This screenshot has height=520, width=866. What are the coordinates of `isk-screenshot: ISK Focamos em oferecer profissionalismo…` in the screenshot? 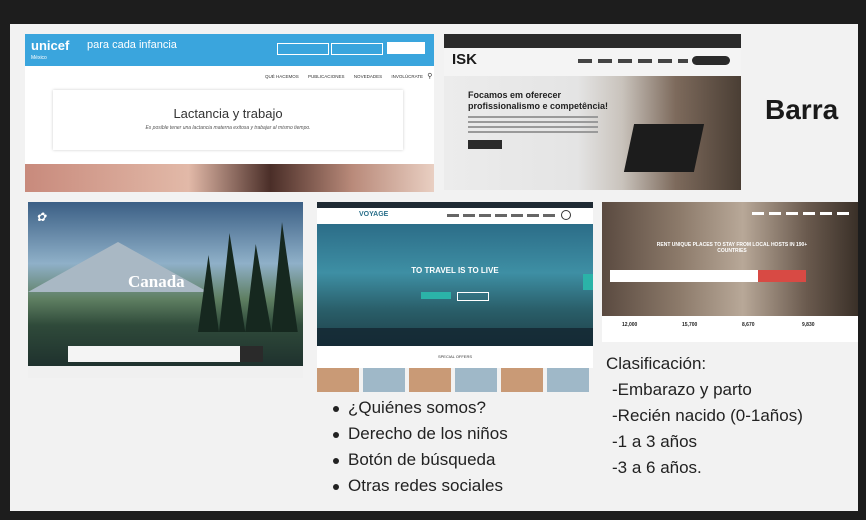 It's located at (592, 112).